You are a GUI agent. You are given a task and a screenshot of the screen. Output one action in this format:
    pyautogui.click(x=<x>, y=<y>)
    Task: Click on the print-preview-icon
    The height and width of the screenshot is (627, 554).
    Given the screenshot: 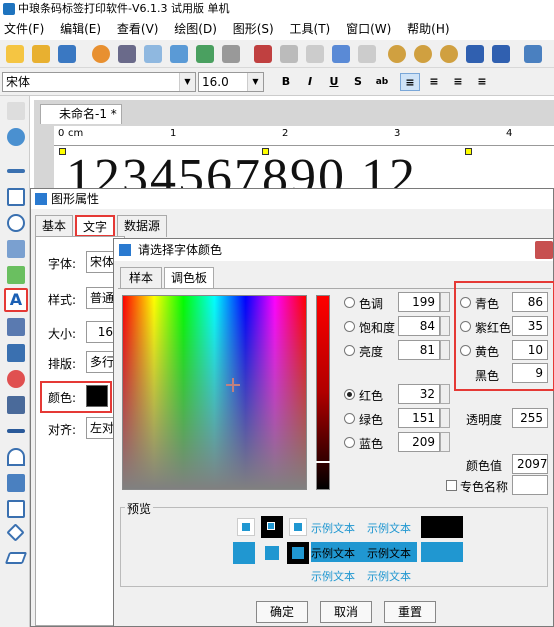 What is the action you would take?
    pyautogui.click(x=153, y=54)
    